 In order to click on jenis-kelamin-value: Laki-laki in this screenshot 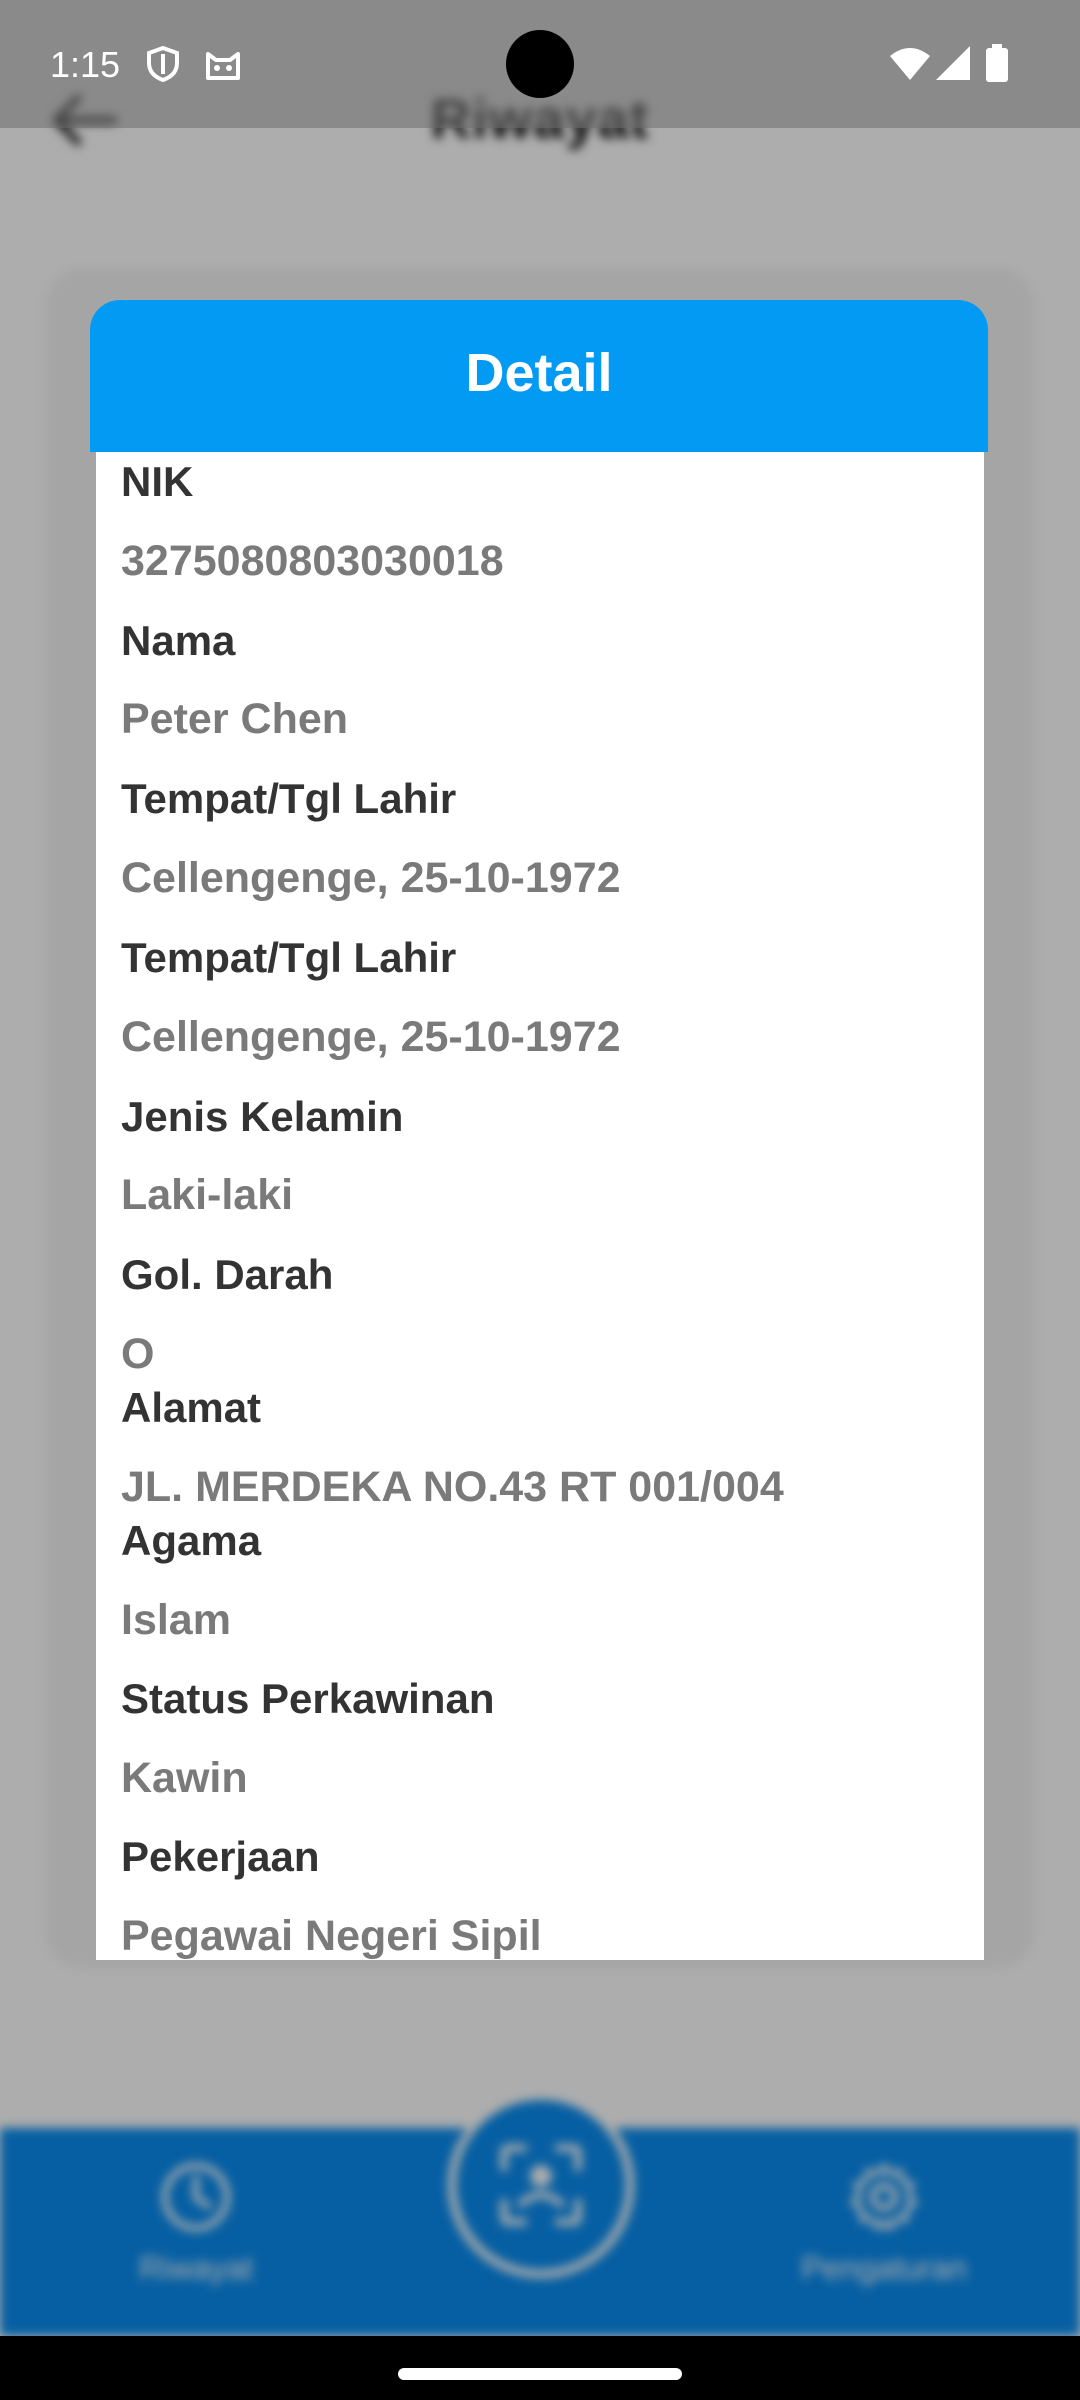, I will do `click(207, 1195)`.